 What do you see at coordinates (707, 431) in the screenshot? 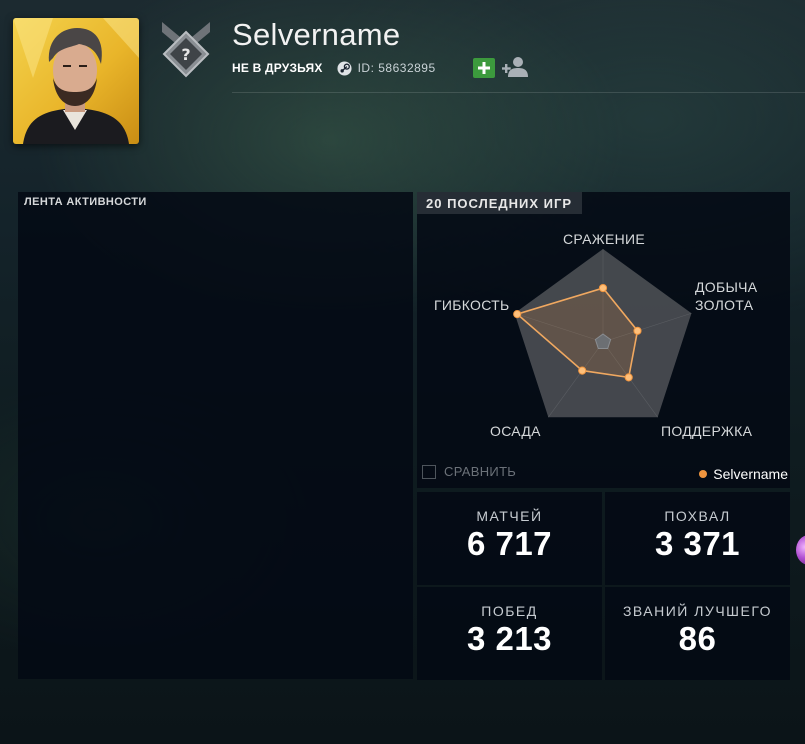
I see `axis-label-support: ПОДДЕРЖКА` at bounding box center [707, 431].